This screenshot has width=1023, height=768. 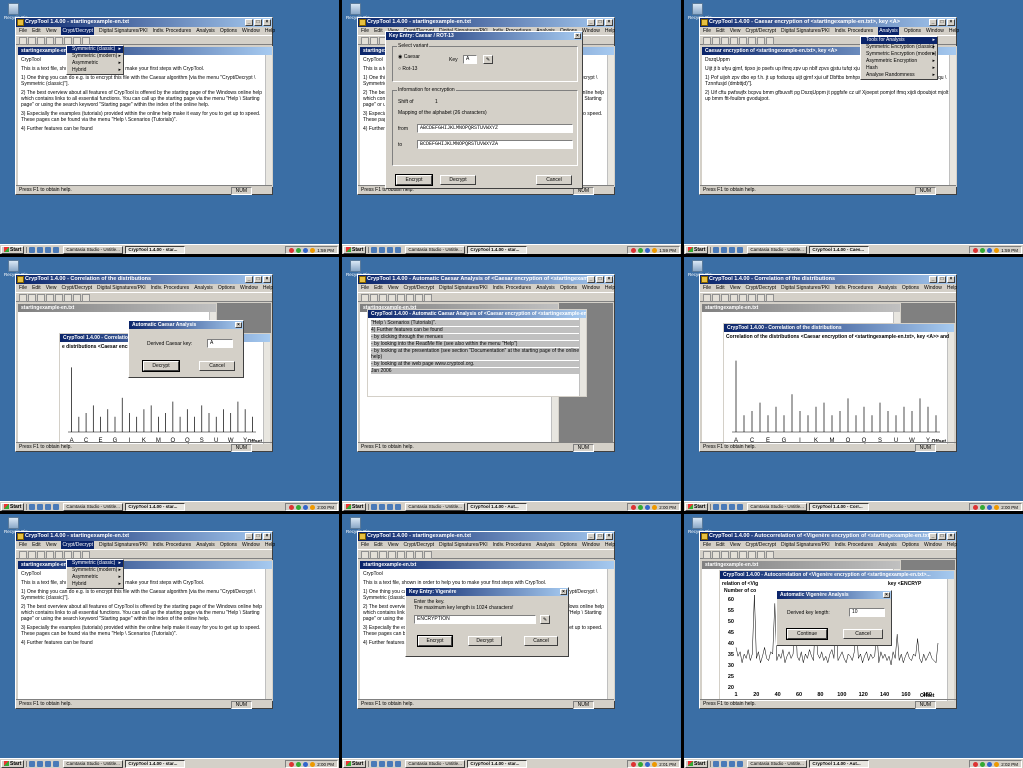 What do you see at coordinates (887, 545) in the screenshot?
I see `menu-analysis: Analysis` at bounding box center [887, 545].